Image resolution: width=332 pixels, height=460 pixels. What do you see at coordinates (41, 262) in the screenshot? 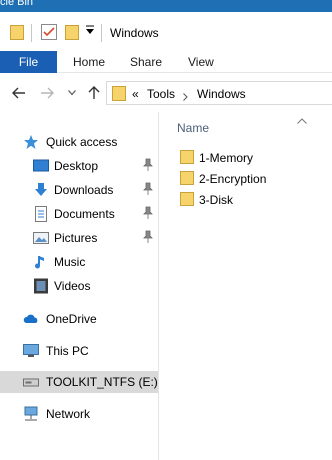
I see `music-icon` at bounding box center [41, 262].